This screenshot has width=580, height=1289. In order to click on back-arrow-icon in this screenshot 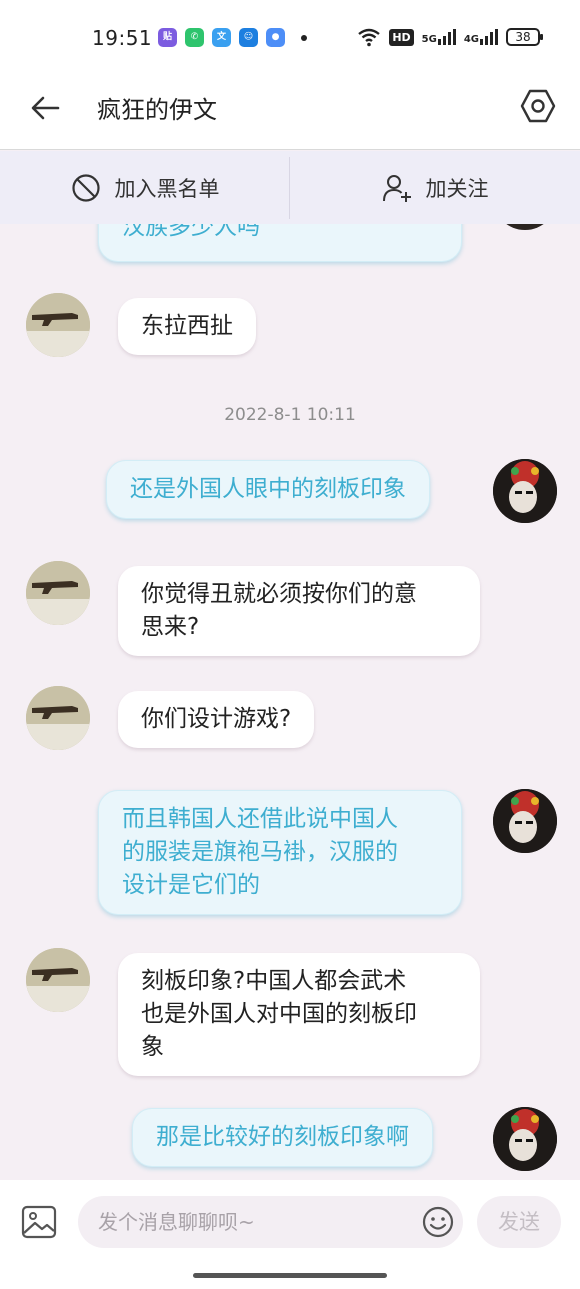, I will do `click(46, 108)`.